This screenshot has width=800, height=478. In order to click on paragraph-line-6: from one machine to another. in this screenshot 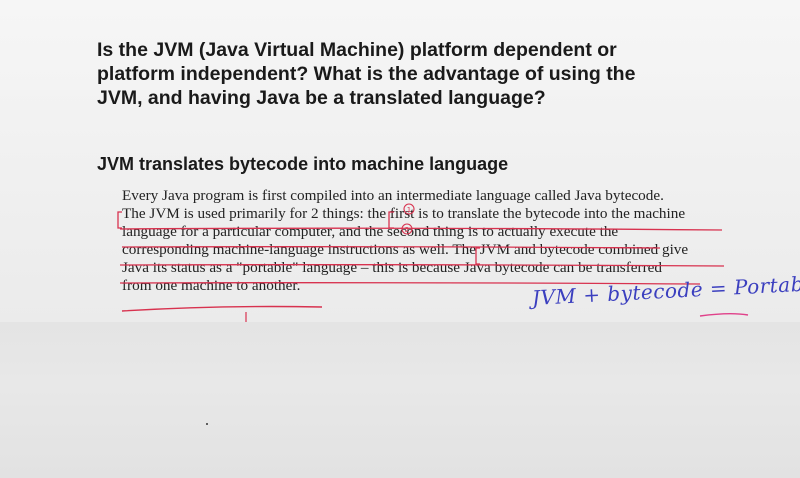, I will do `click(211, 285)`.